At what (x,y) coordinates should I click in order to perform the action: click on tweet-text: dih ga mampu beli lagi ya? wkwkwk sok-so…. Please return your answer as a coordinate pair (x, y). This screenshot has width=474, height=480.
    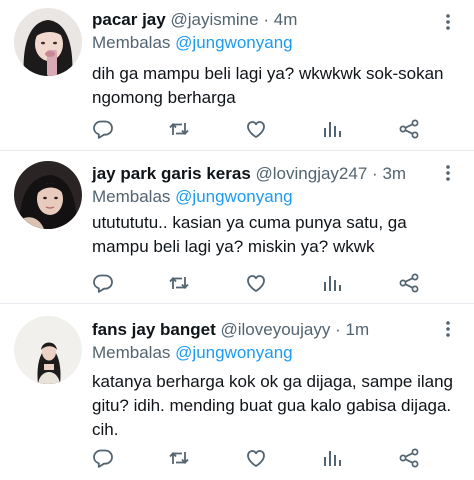
    Looking at the image, I should click on (268, 85).